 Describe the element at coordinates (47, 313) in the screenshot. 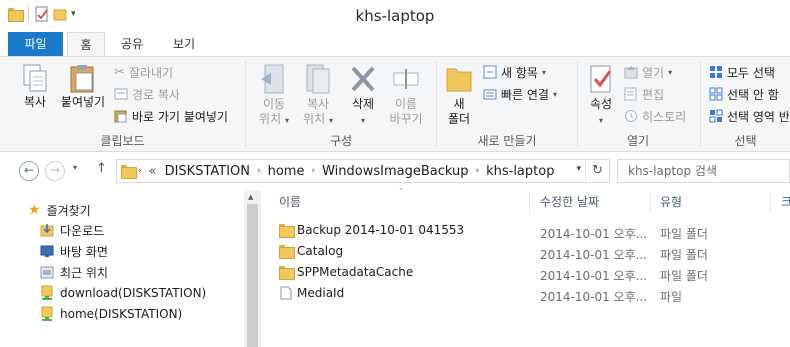

I see `network-folder-icon` at that location.